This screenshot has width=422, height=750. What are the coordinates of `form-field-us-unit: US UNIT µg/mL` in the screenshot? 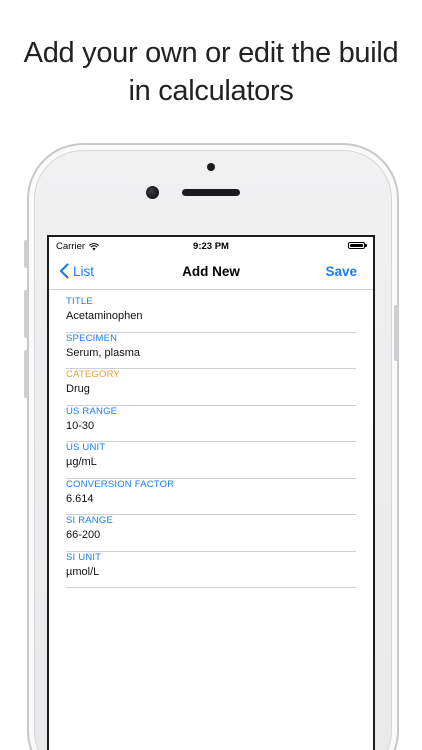 It's located at (211, 460).